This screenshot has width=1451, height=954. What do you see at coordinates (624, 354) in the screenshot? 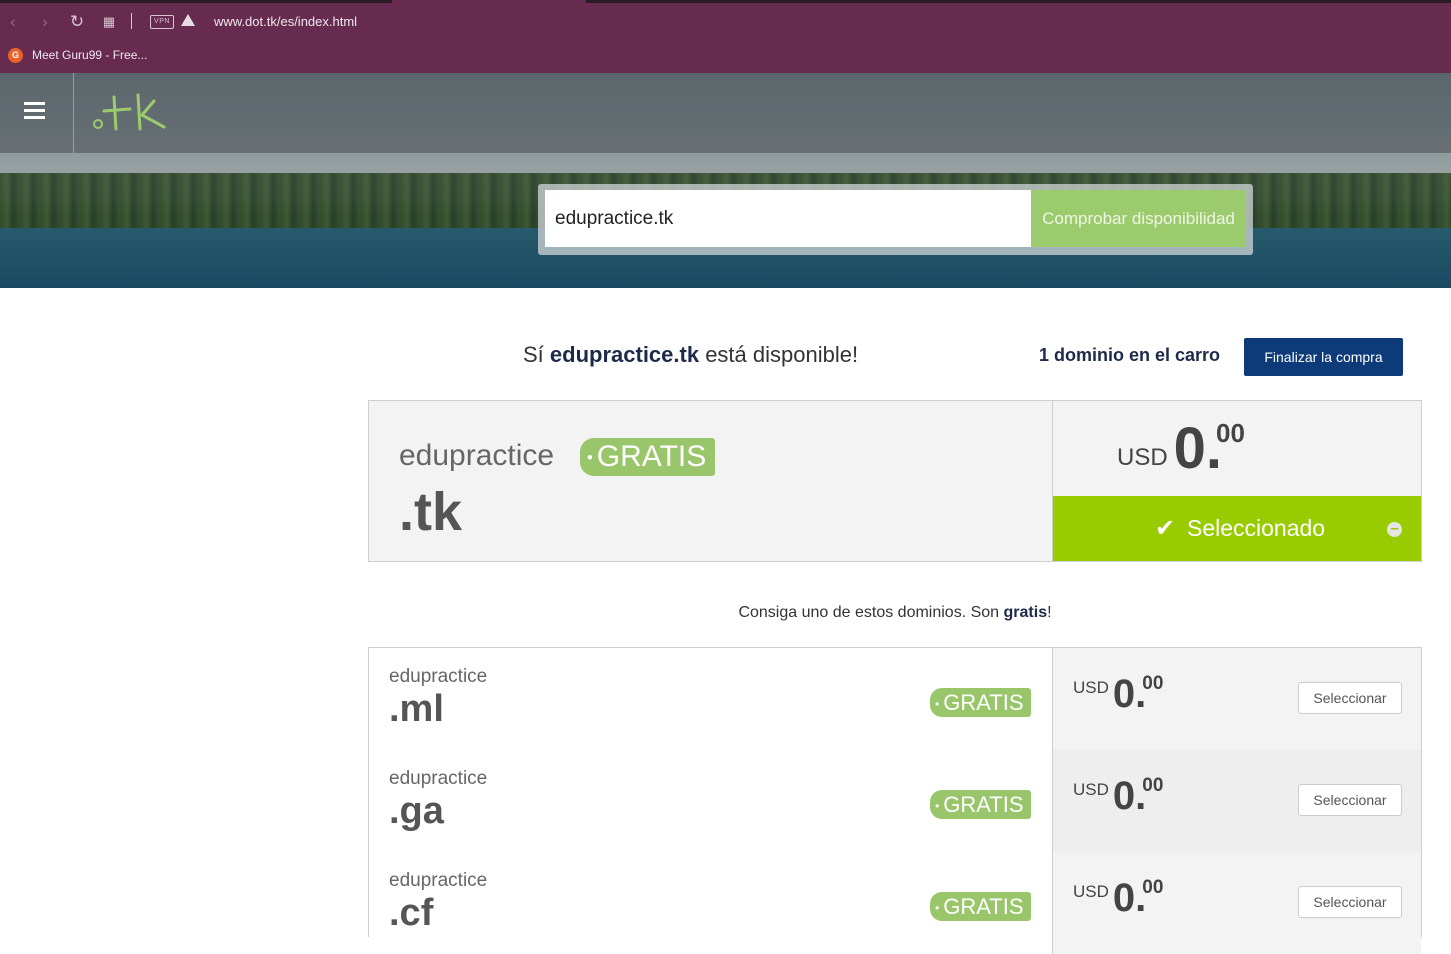
I see `availability-domain: edupractice.tk` at bounding box center [624, 354].